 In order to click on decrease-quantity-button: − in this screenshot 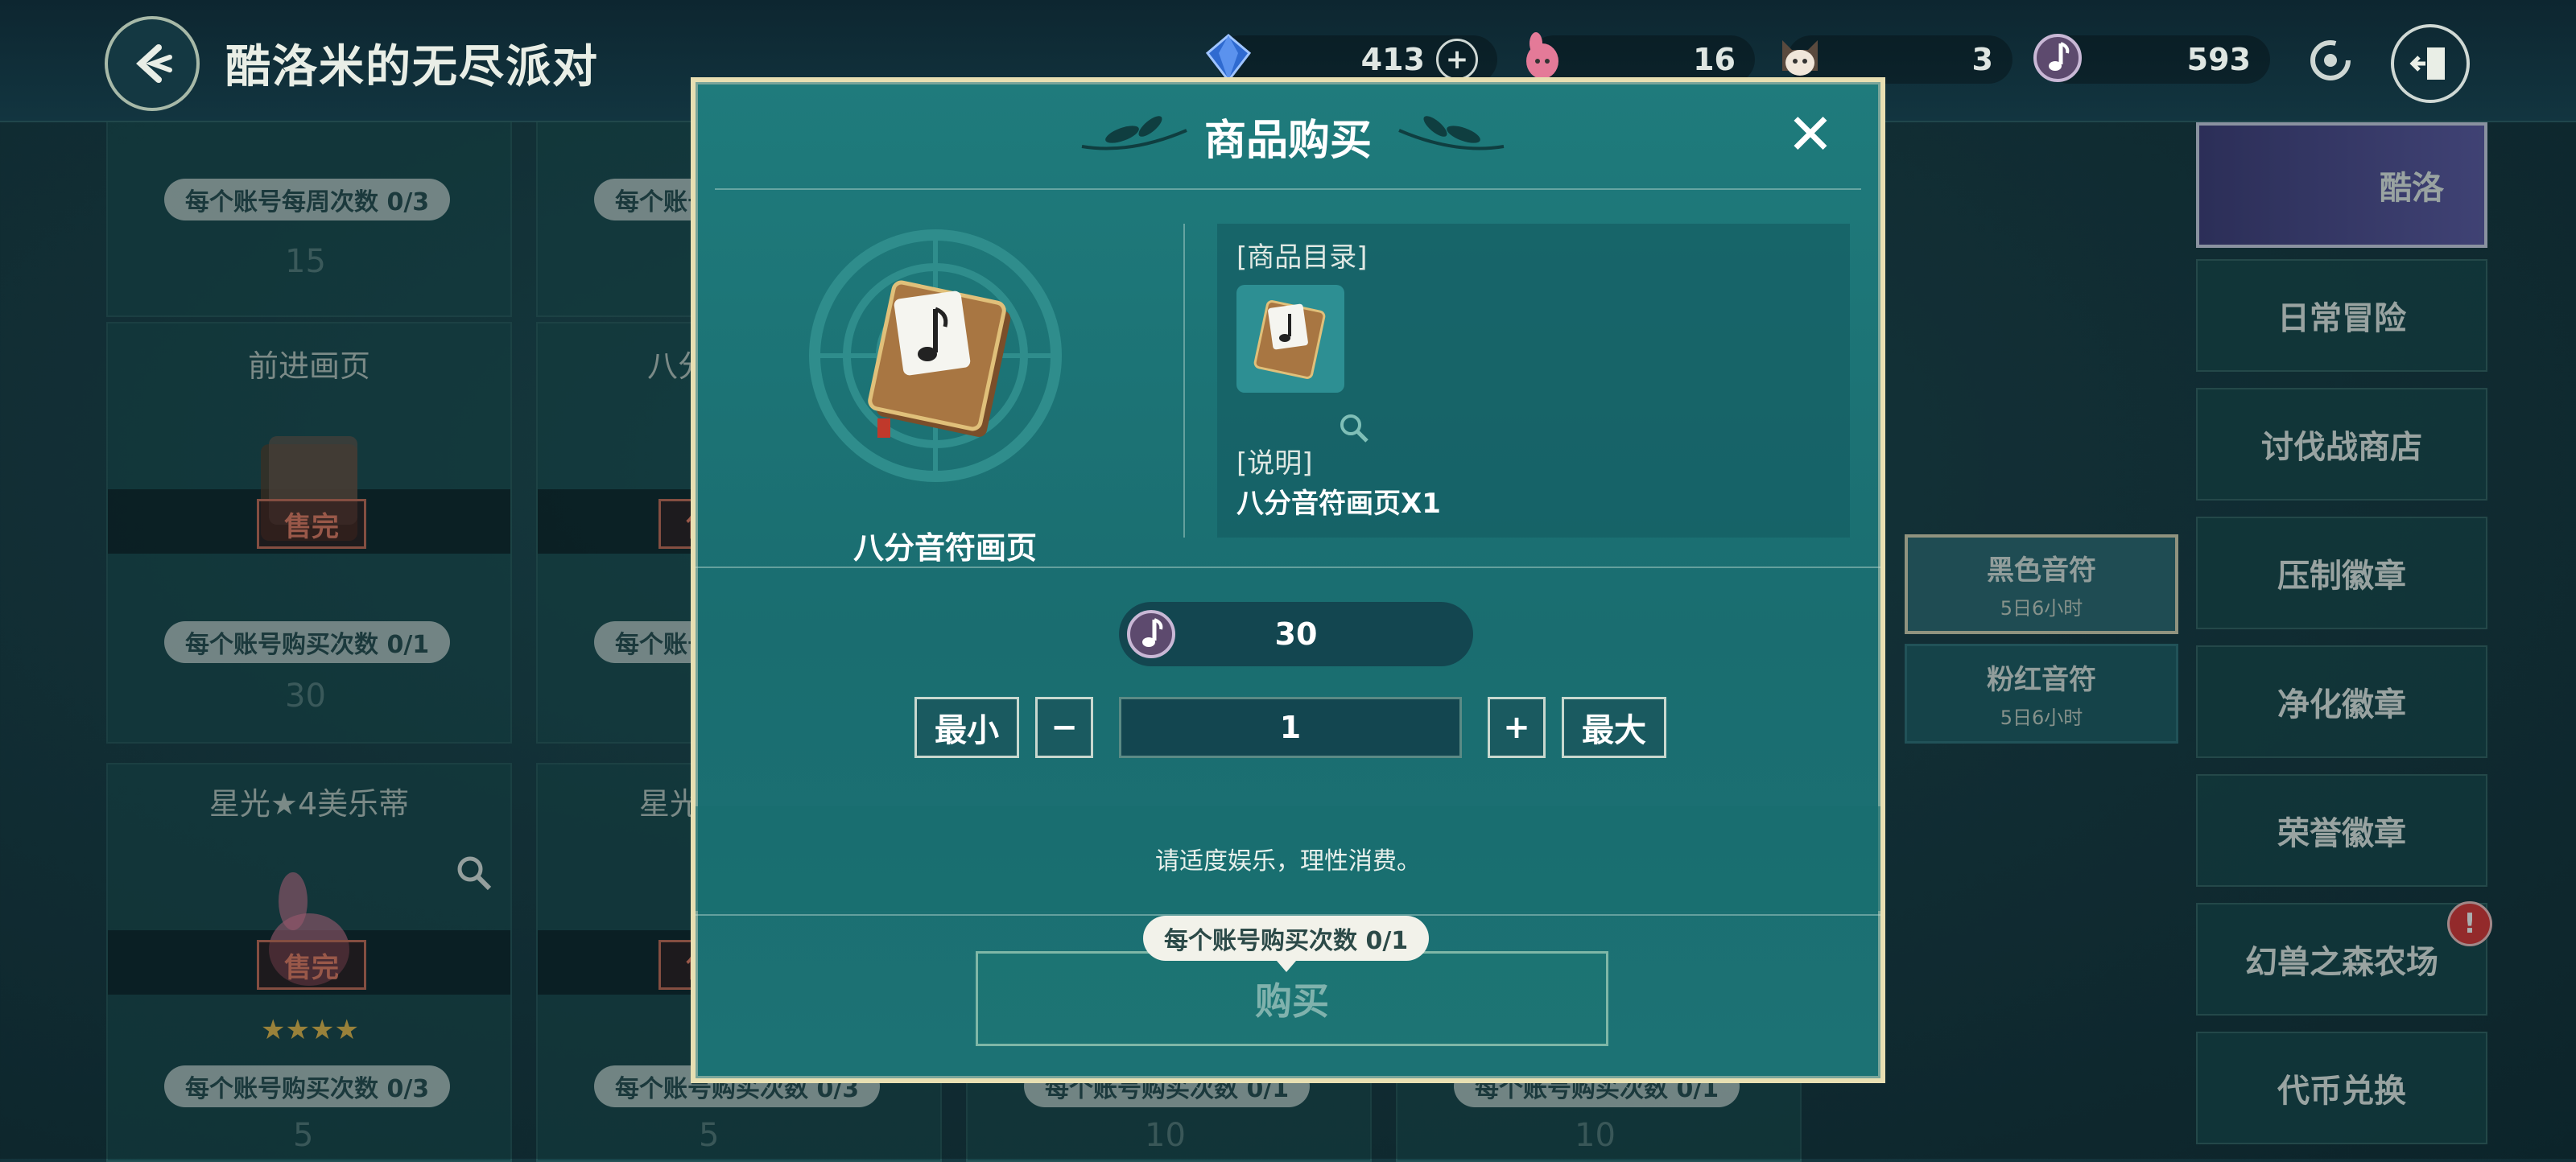, I will do `click(1064, 727)`.